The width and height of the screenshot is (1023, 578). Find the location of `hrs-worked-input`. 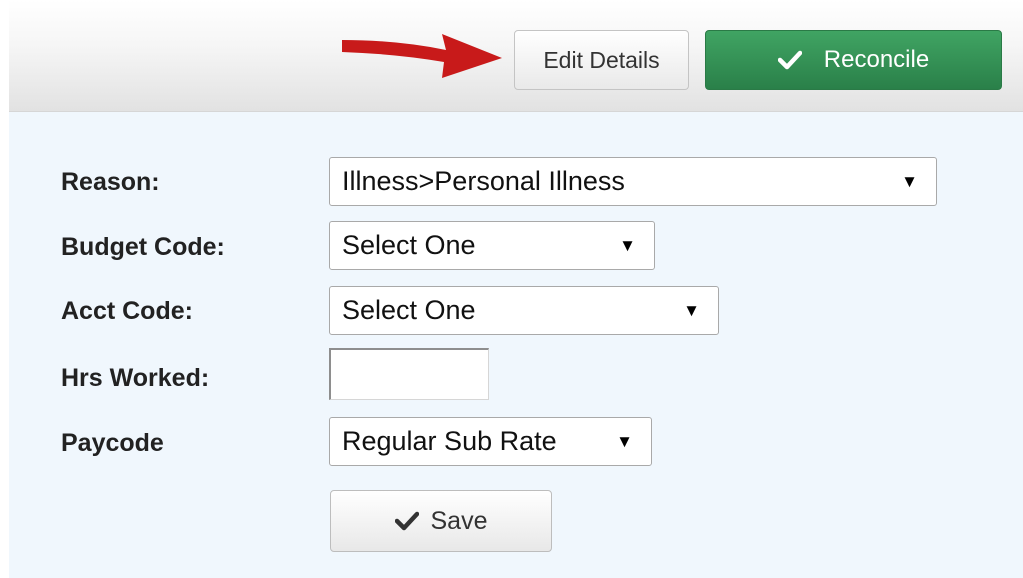

hrs-worked-input is located at coordinates (409, 374).